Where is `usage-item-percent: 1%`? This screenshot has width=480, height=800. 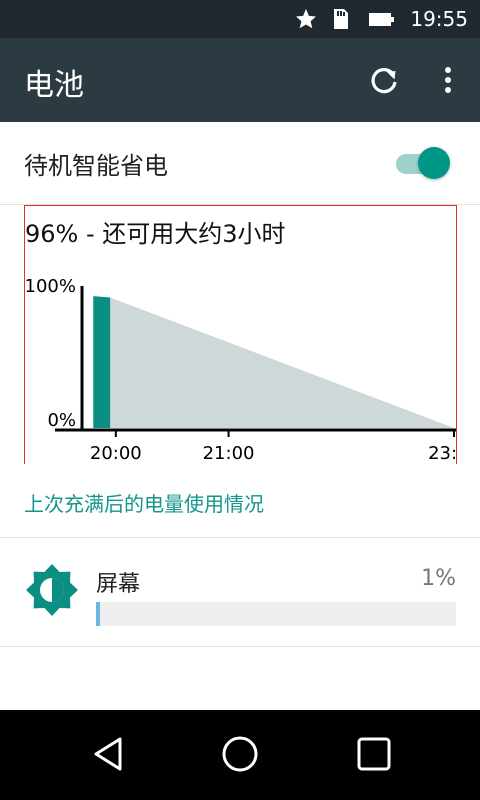
usage-item-percent: 1% is located at coordinates (438, 578).